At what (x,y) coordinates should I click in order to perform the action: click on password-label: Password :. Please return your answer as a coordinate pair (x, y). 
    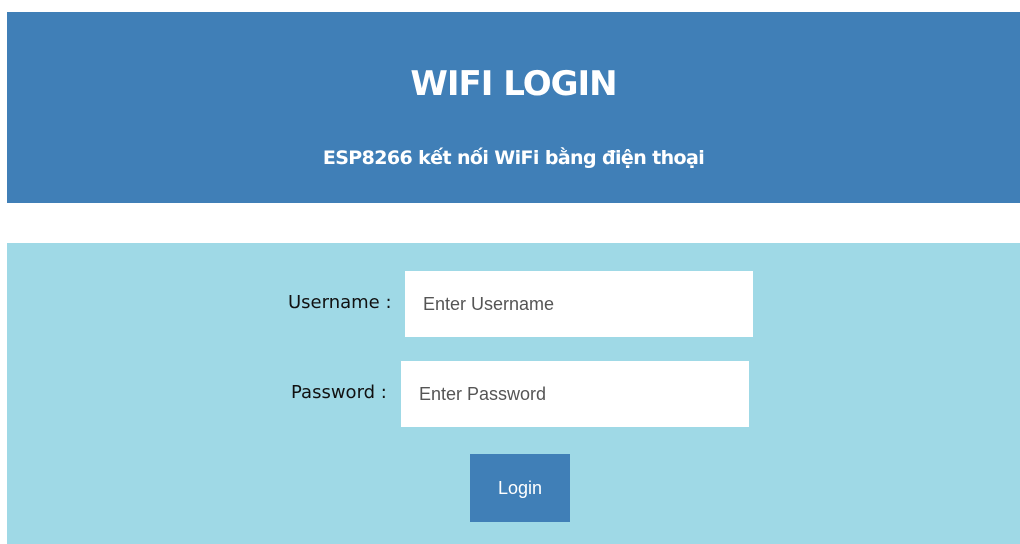
    Looking at the image, I should click on (339, 392).